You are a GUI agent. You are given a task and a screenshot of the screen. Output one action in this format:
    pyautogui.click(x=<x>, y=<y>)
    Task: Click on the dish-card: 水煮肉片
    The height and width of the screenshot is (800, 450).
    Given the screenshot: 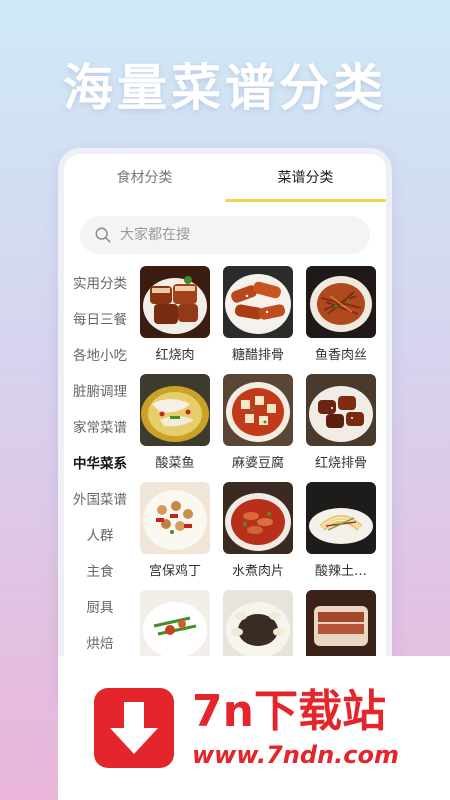 What is the action you would take?
    pyautogui.click(x=258, y=536)
    